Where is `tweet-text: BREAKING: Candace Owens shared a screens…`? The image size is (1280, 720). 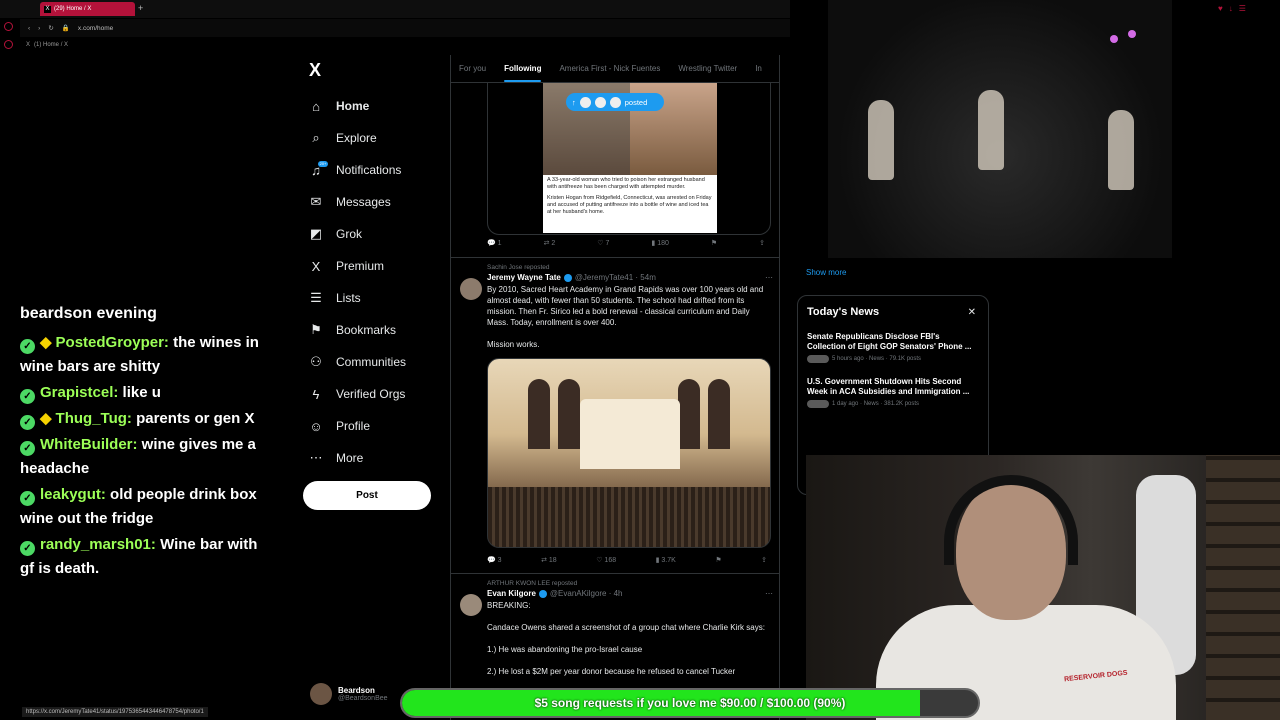 tweet-text: BREAKING: Candace Owens shared a screens… is located at coordinates (626, 638).